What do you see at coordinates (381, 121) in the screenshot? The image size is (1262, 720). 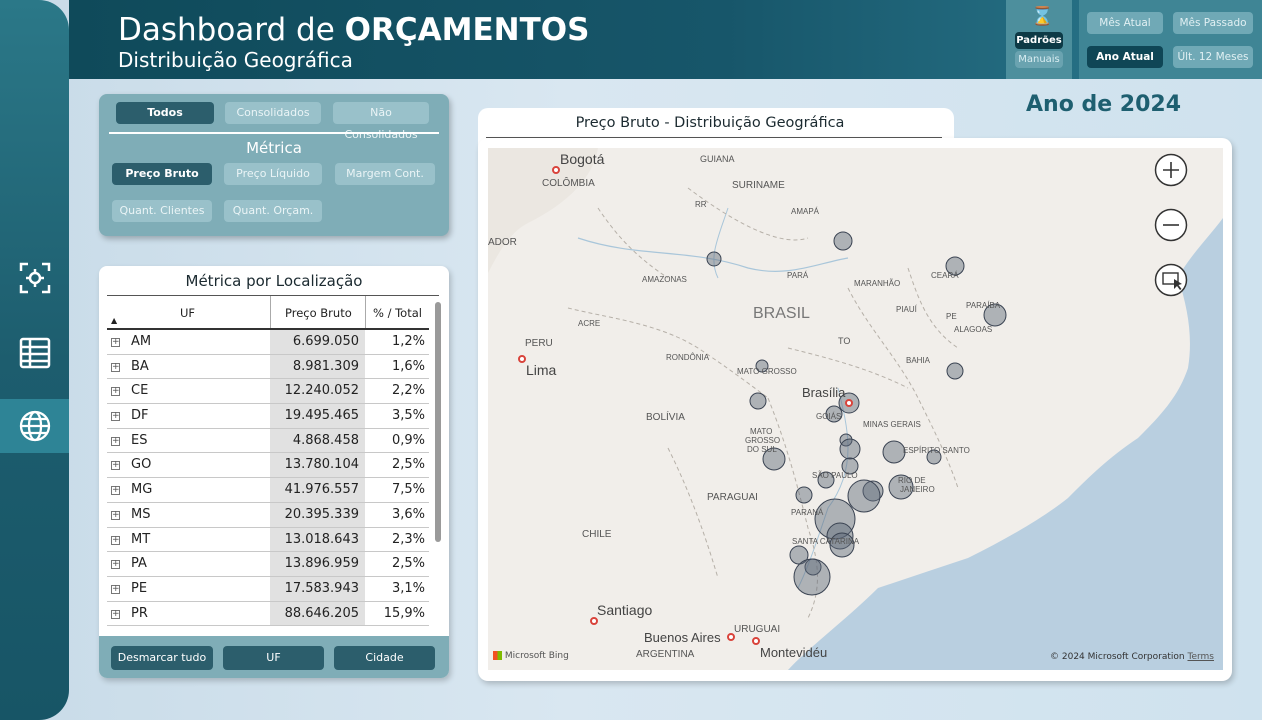 I see `scope-nao-consolidados-button: Não Consolidados` at bounding box center [381, 121].